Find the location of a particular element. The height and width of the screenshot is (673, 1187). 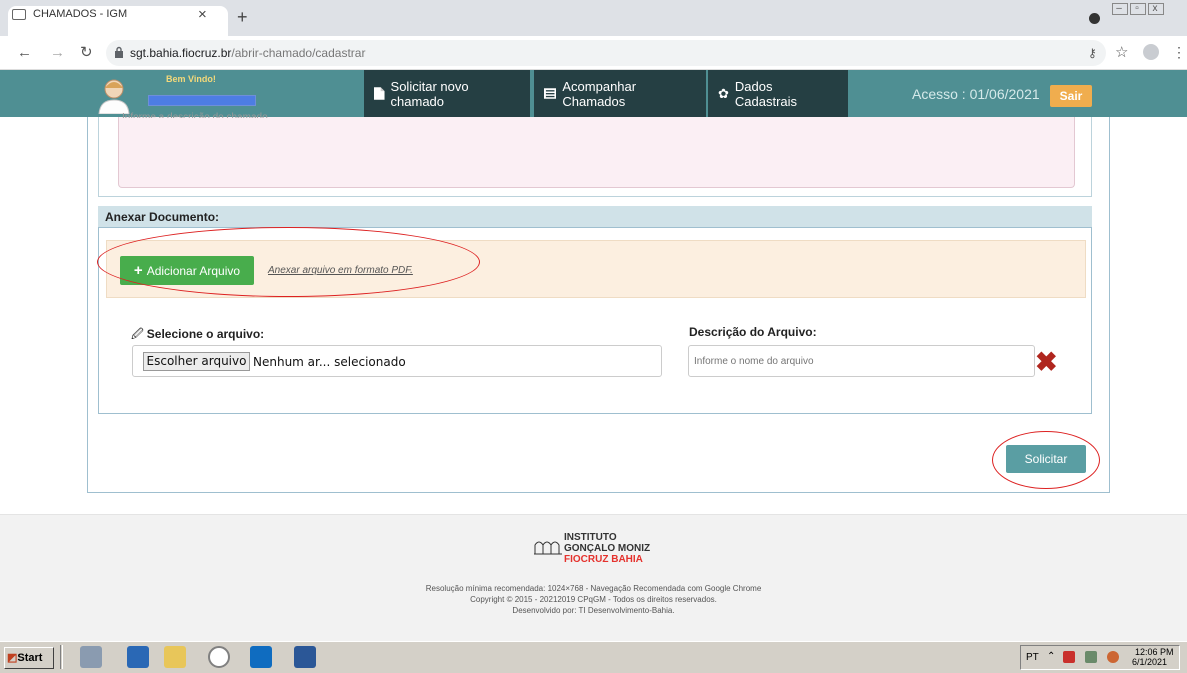

nav-dados-cadastrais: ✿ Dados Cadastrais is located at coordinates (778, 93).